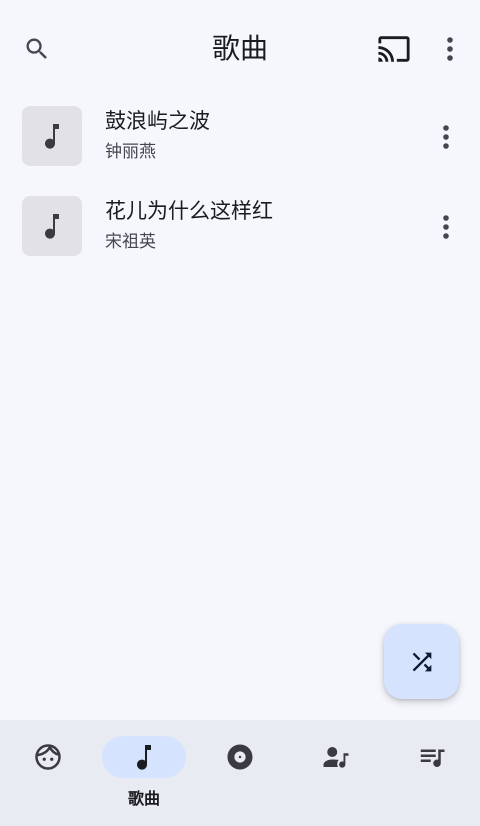 This screenshot has height=826, width=480. What do you see at coordinates (240, 137) in the screenshot?
I see `song-list-item: 鼓浪屿之波 钟丽燕` at bounding box center [240, 137].